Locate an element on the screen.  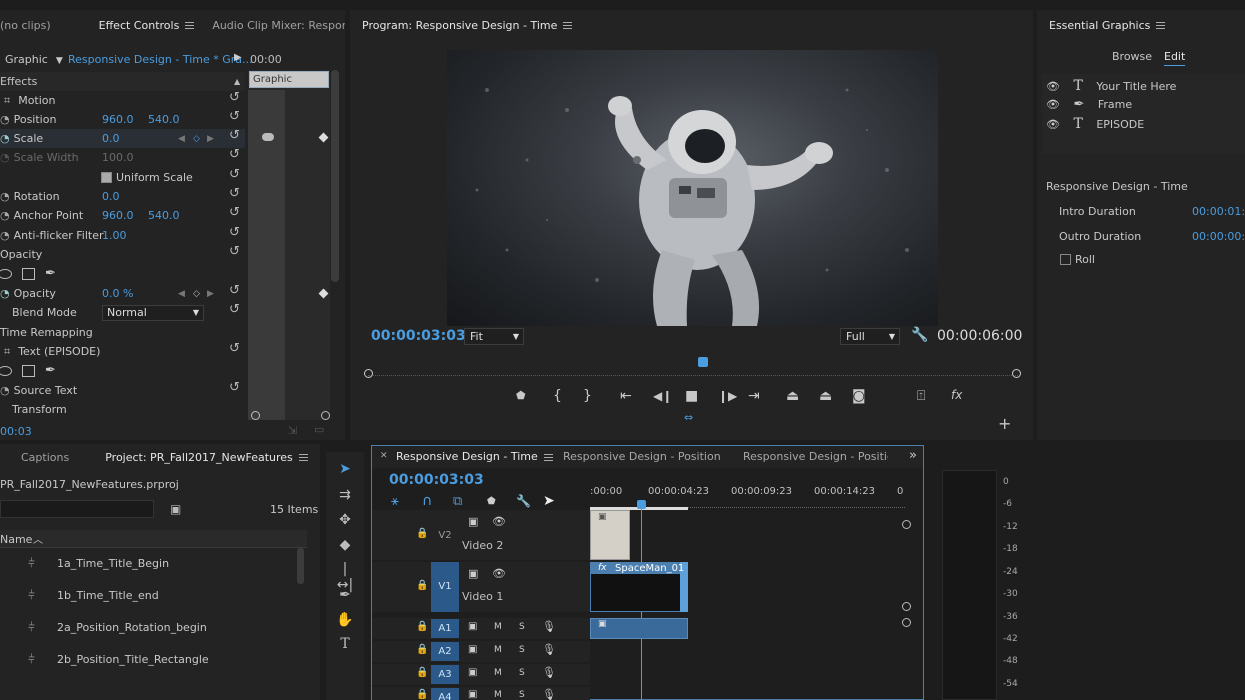
timeline-timecode: 00:00:03:03 is located at coordinates (436, 480).